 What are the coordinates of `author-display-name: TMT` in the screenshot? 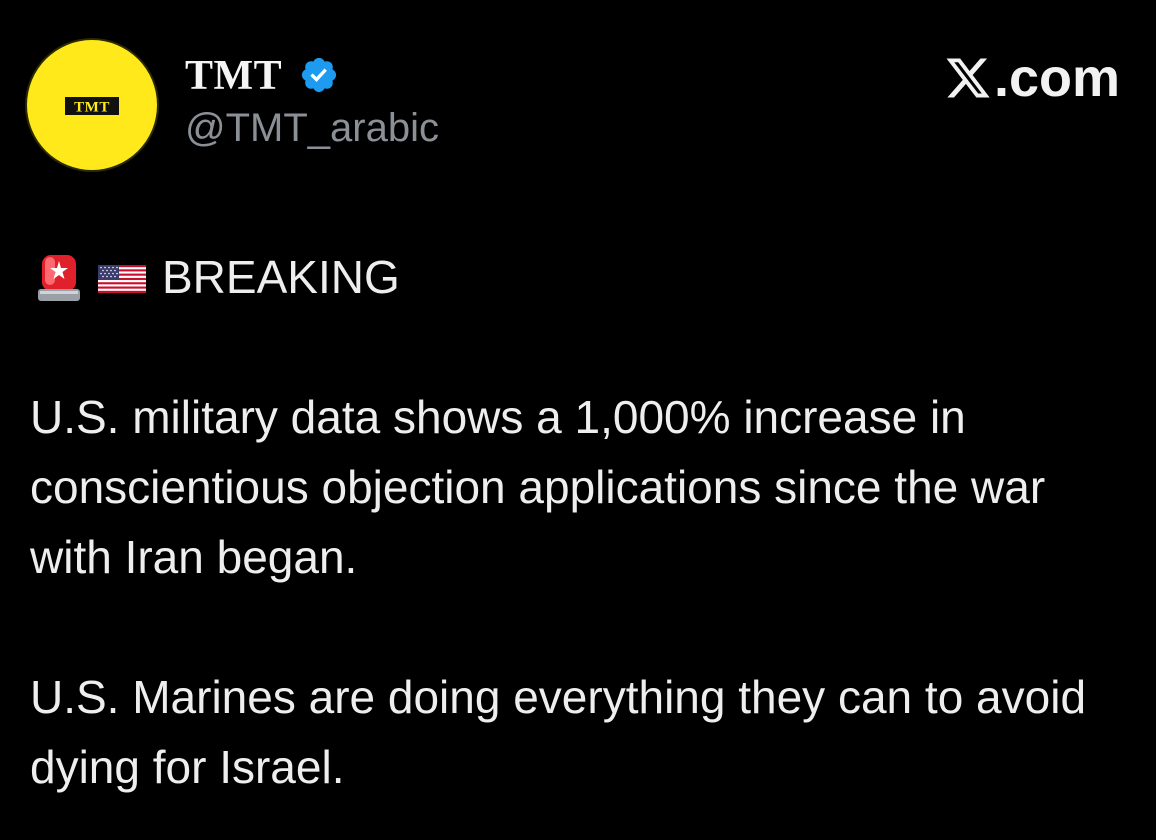 It's located at (233, 76).